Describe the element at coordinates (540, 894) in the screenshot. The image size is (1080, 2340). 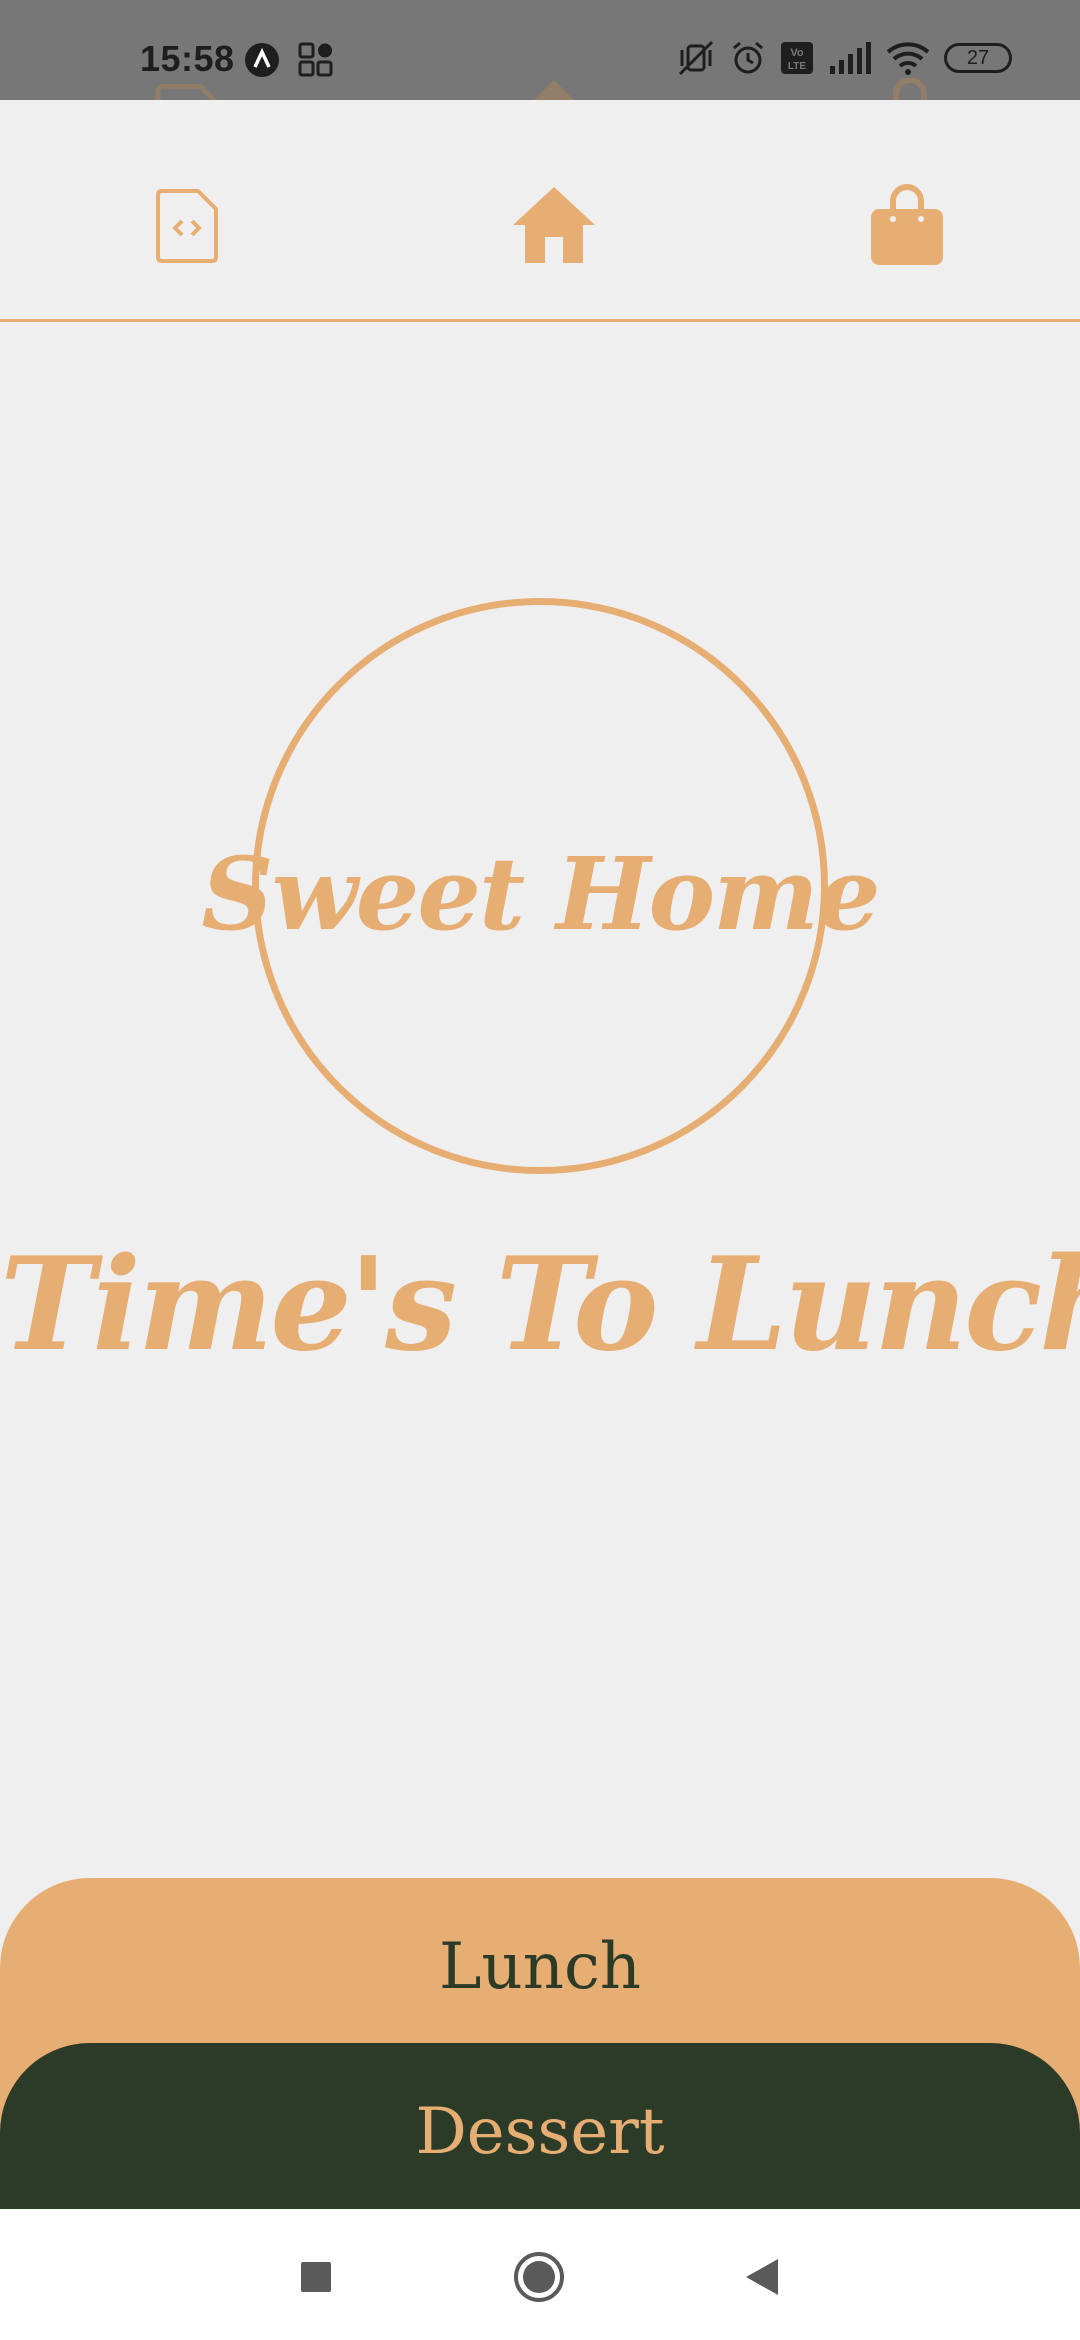
I see `logo-text: Sweet Home` at that location.